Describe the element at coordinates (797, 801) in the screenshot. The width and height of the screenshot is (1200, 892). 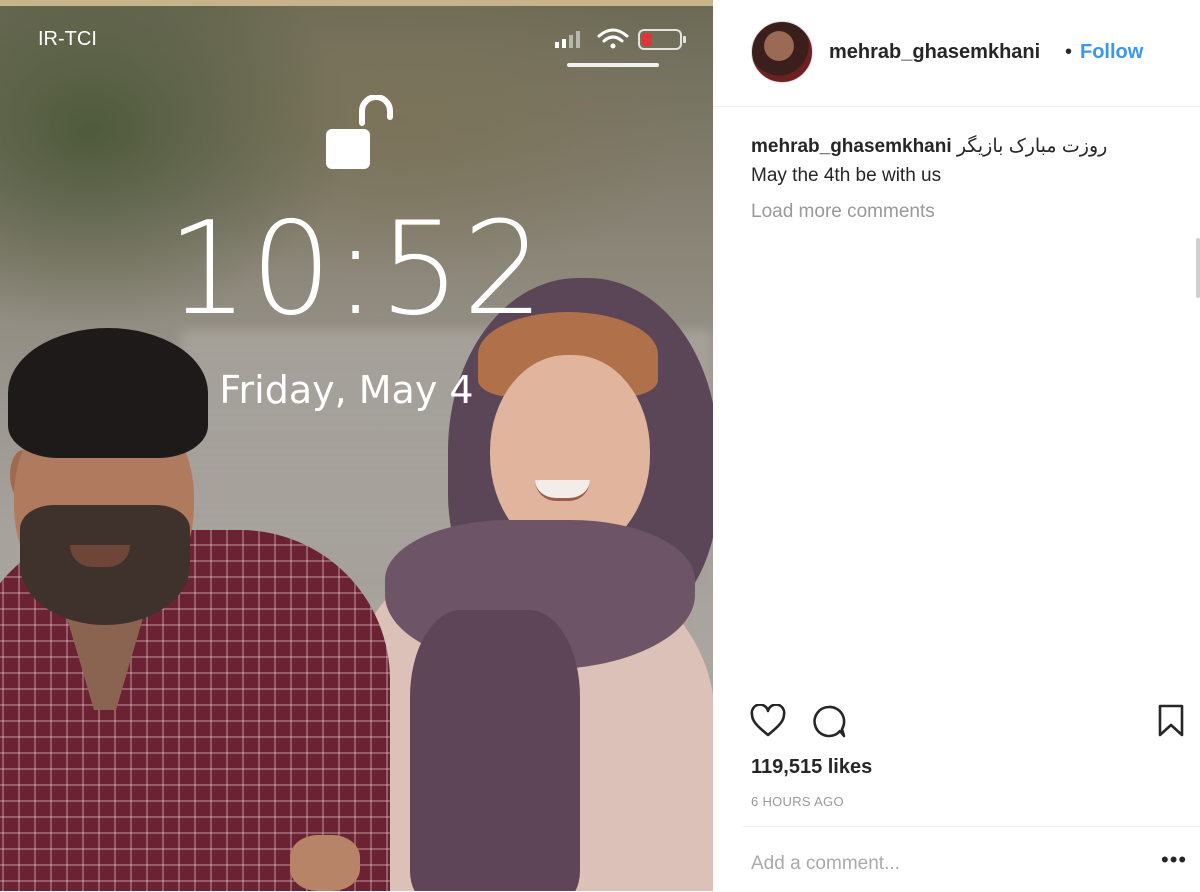
I see `post-timestamp: 6 HOURS AGO` at that location.